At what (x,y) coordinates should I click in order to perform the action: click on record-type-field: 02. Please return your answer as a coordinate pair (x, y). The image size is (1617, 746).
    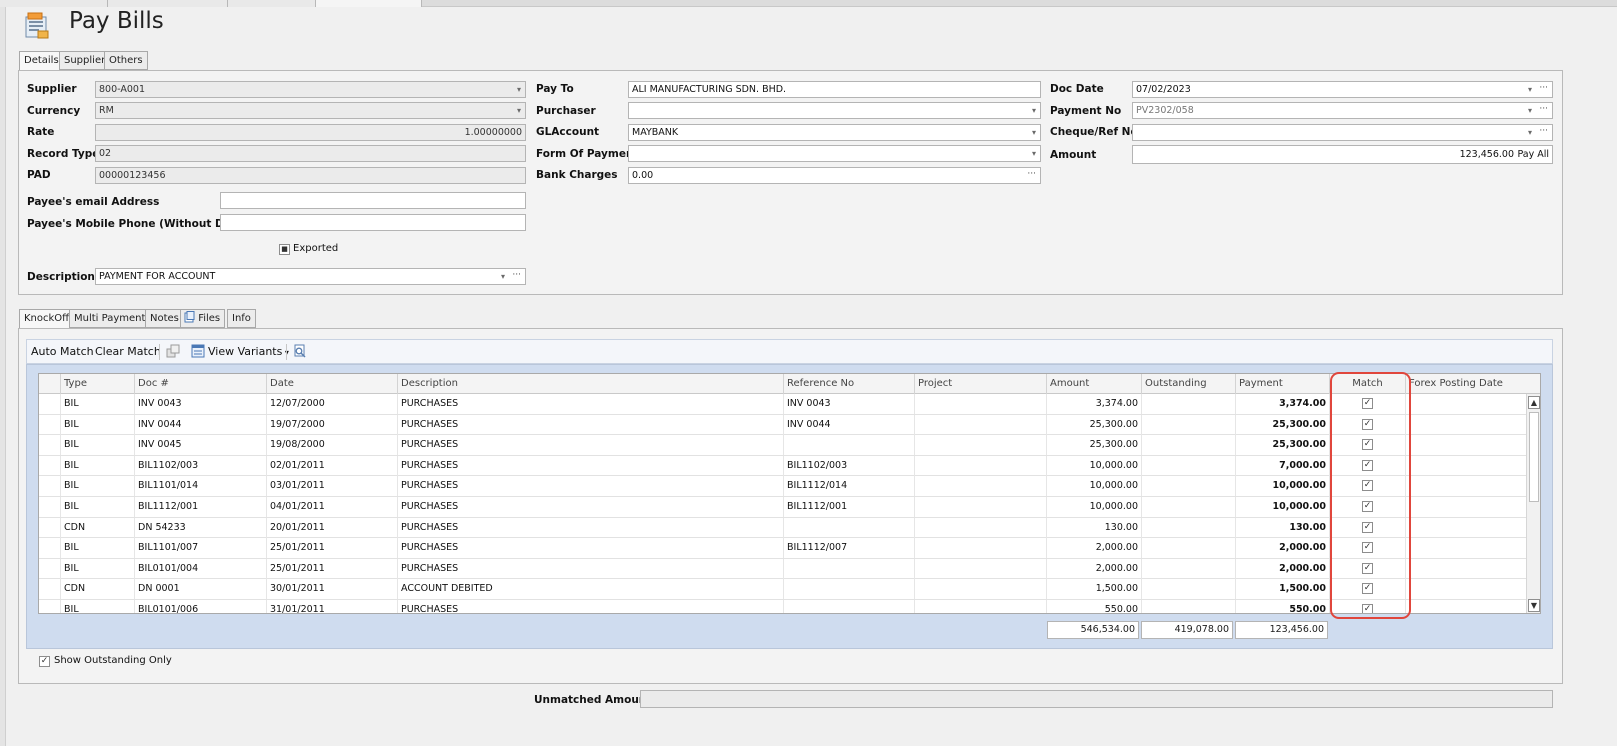
    Looking at the image, I should click on (310, 153).